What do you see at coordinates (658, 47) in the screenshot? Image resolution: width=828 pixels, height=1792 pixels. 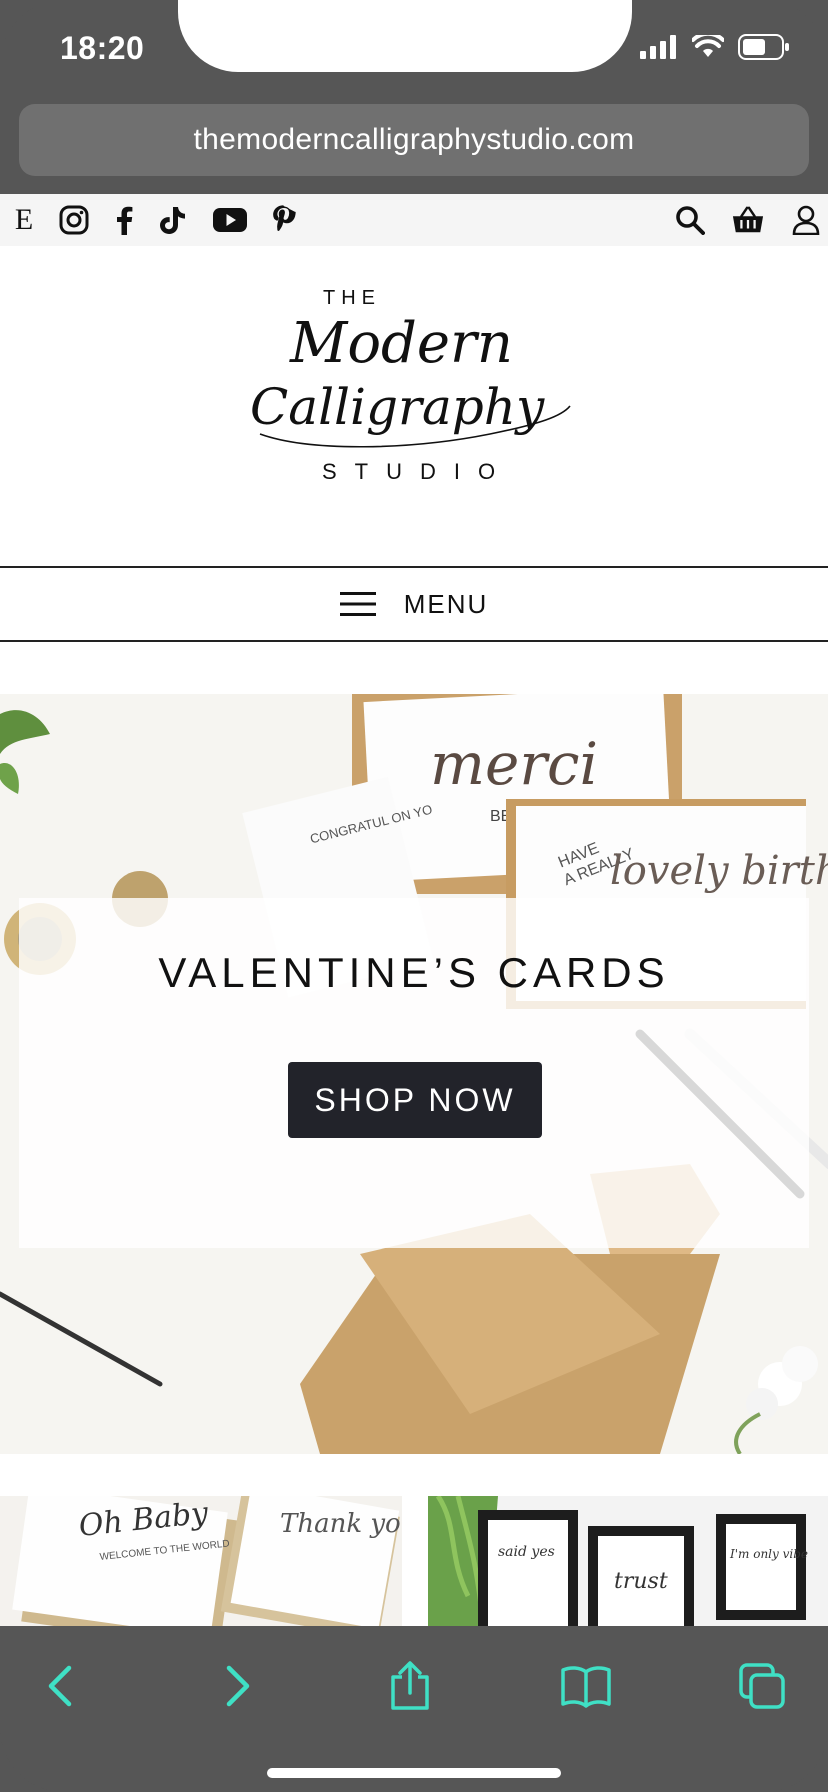 I see `signal-icon` at bounding box center [658, 47].